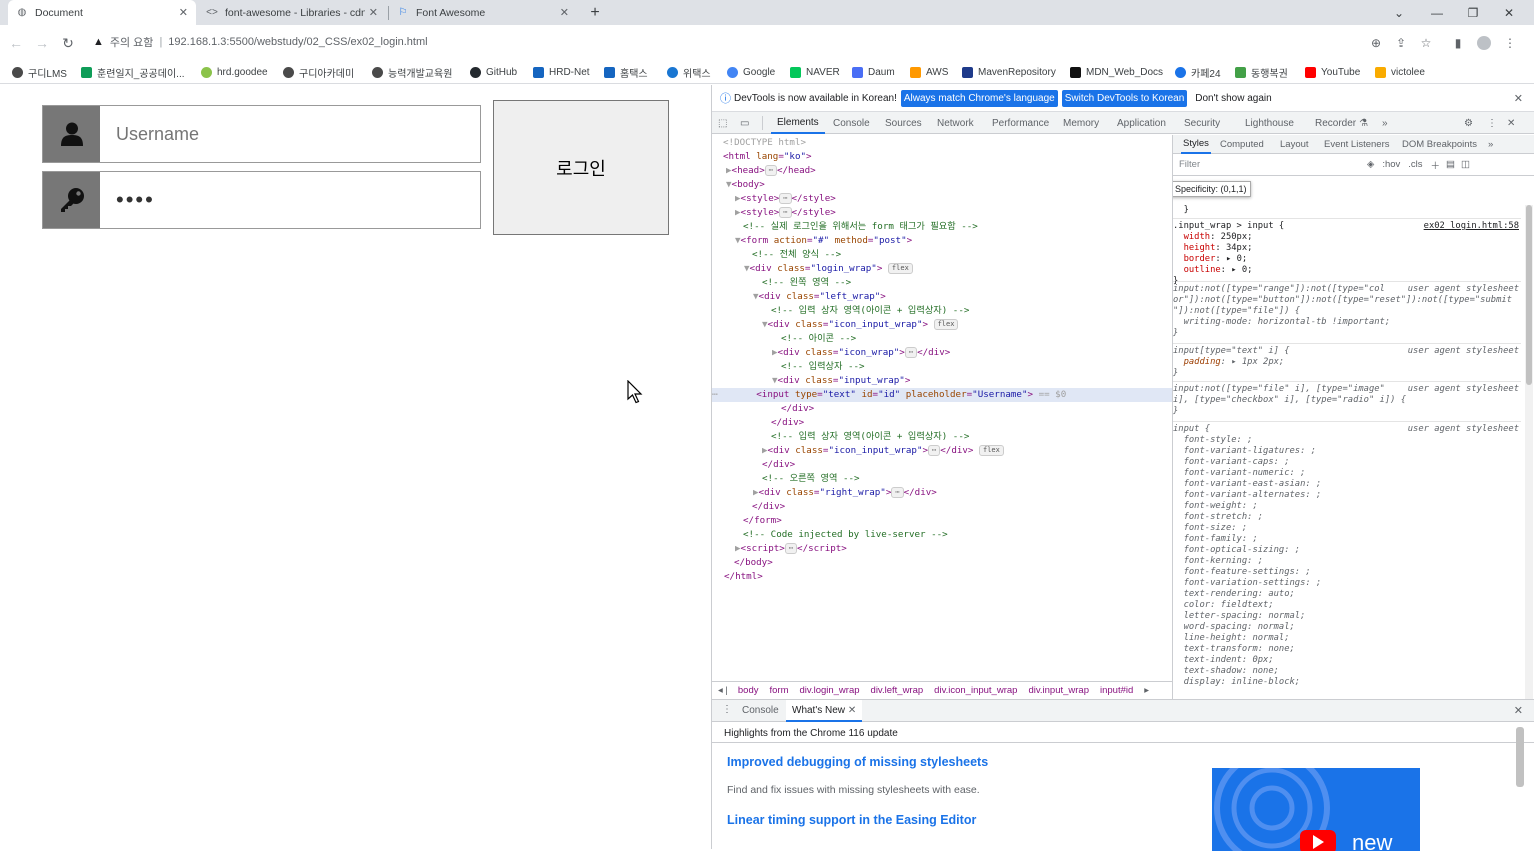  I want to click on forward-icon: →, so click(42, 43).